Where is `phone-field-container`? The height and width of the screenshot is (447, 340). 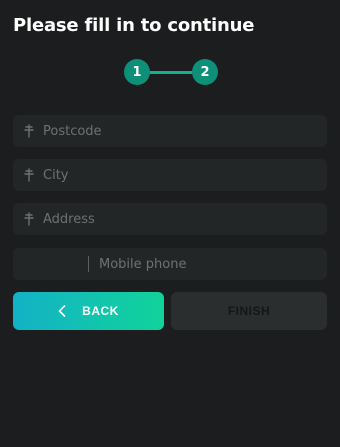 phone-field-container is located at coordinates (170, 264).